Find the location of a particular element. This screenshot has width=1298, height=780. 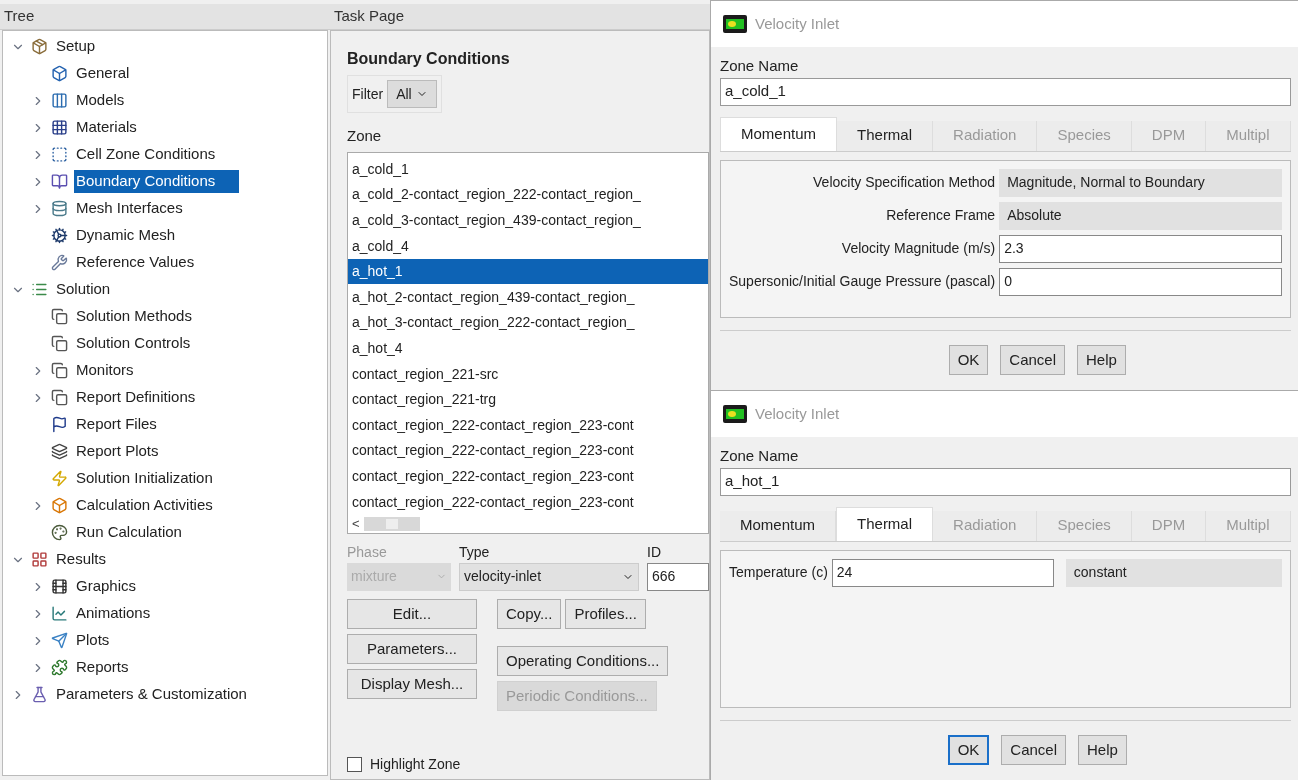

filter-dropdown: All is located at coordinates (412, 94).